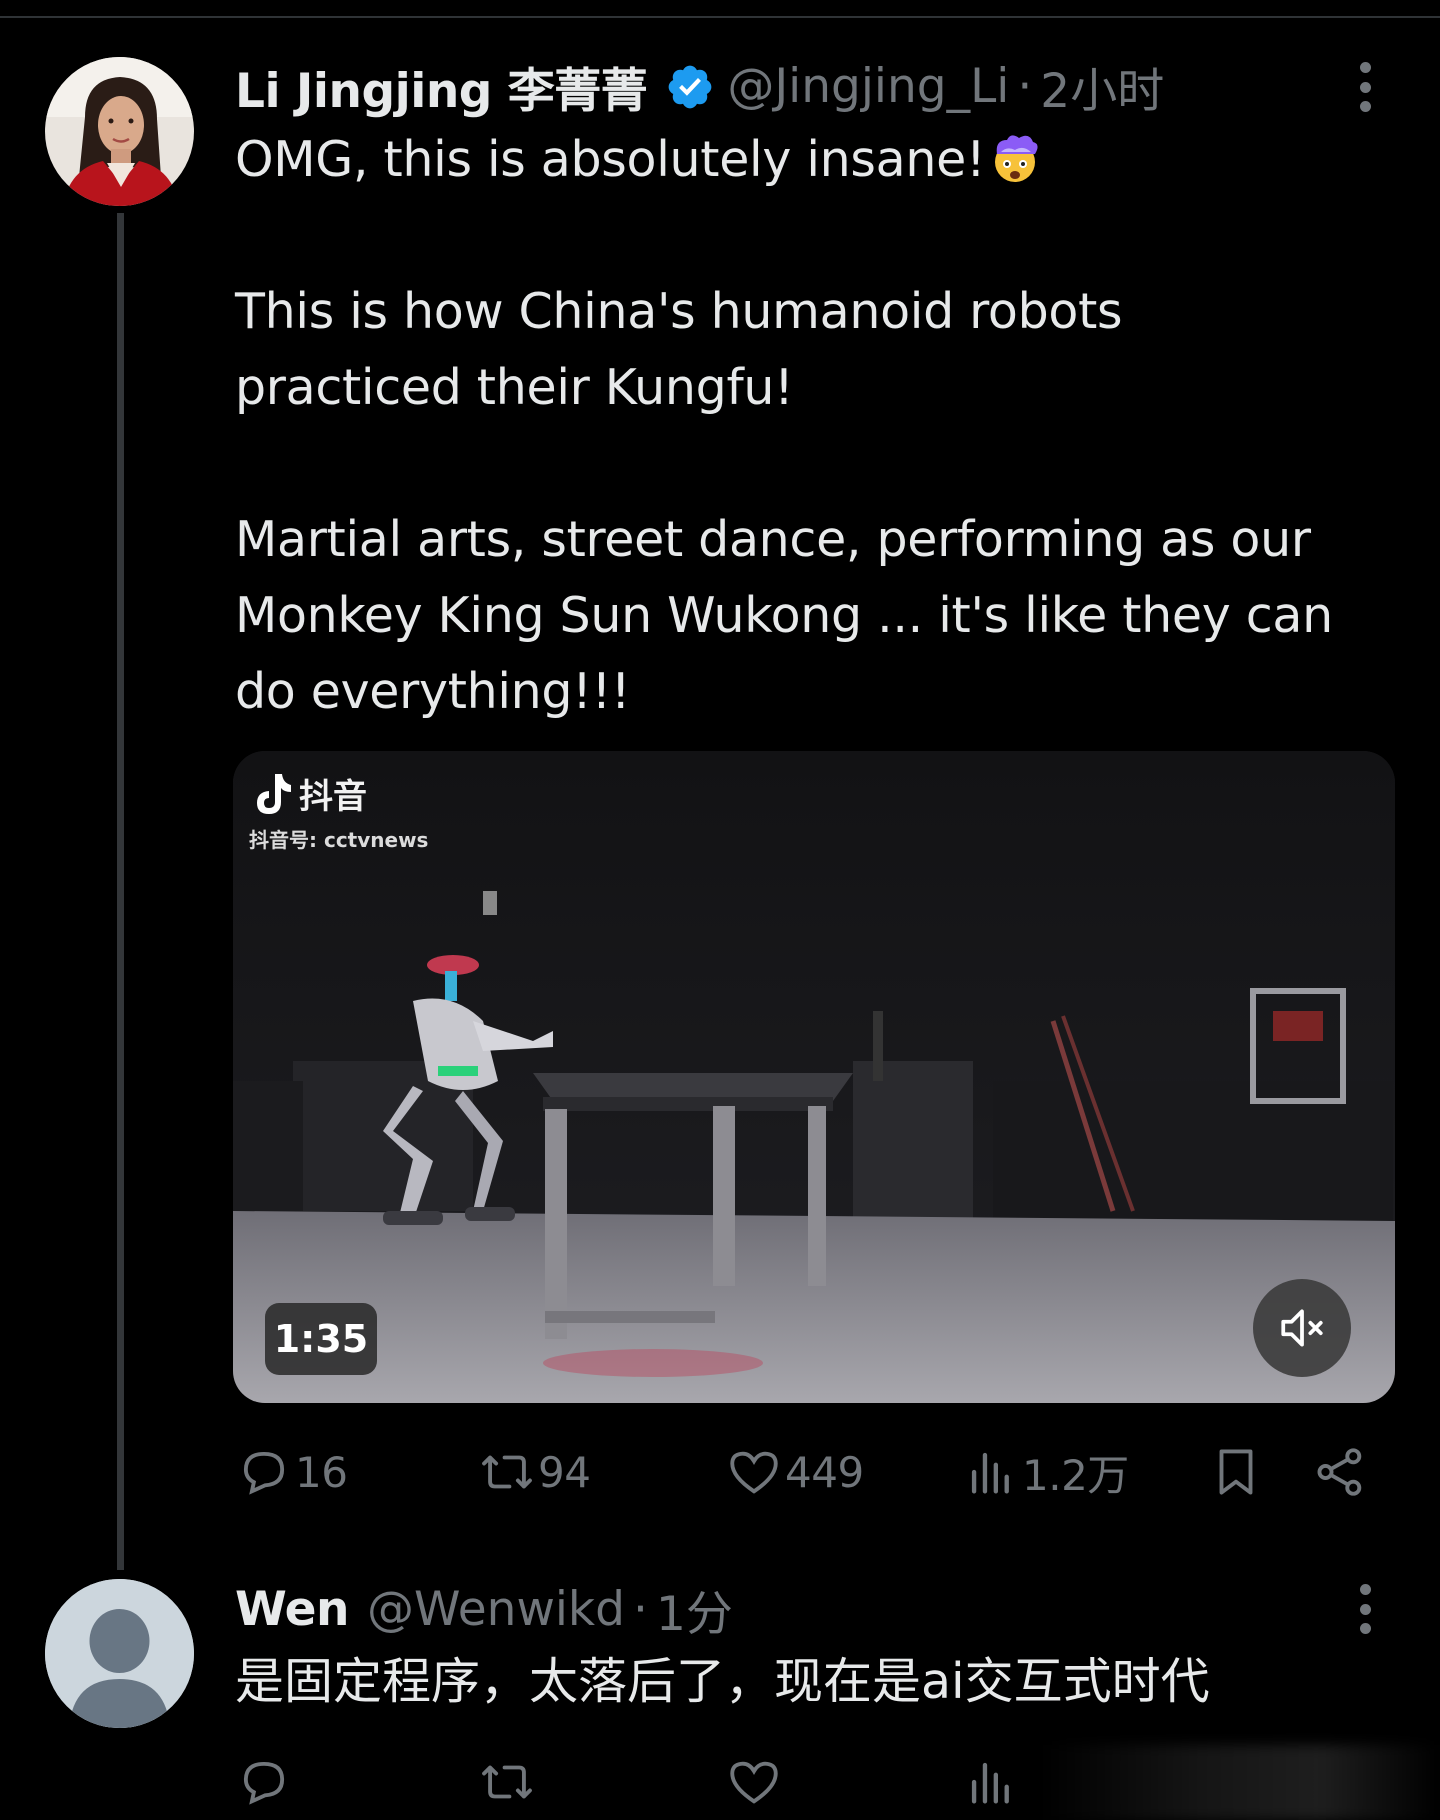 This screenshot has height=1820, width=1440. Describe the element at coordinates (433, 691) in the screenshot. I see `tweet-line: do everything!!!` at that location.